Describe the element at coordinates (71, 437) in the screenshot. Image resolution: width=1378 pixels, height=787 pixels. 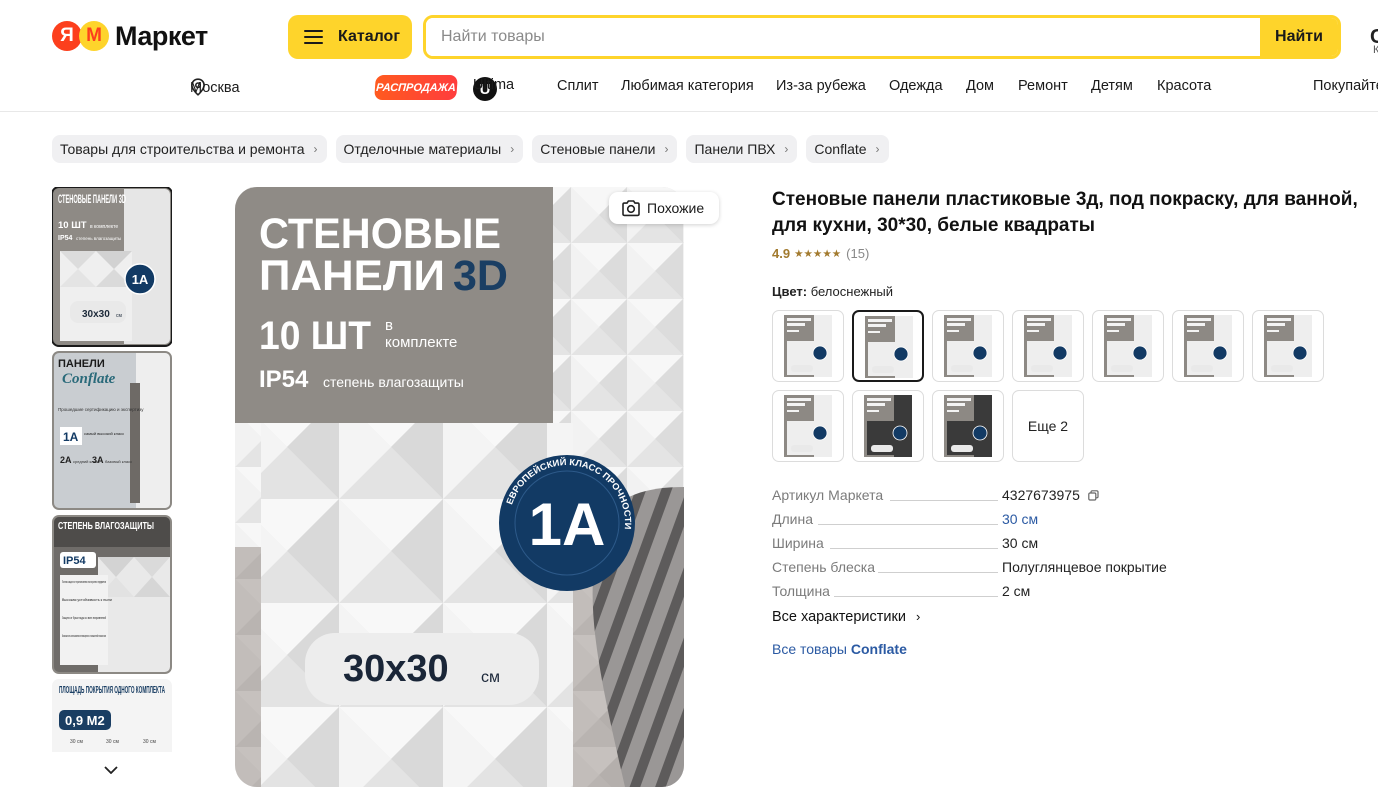
I see `thumb2-badge: 1A` at that location.